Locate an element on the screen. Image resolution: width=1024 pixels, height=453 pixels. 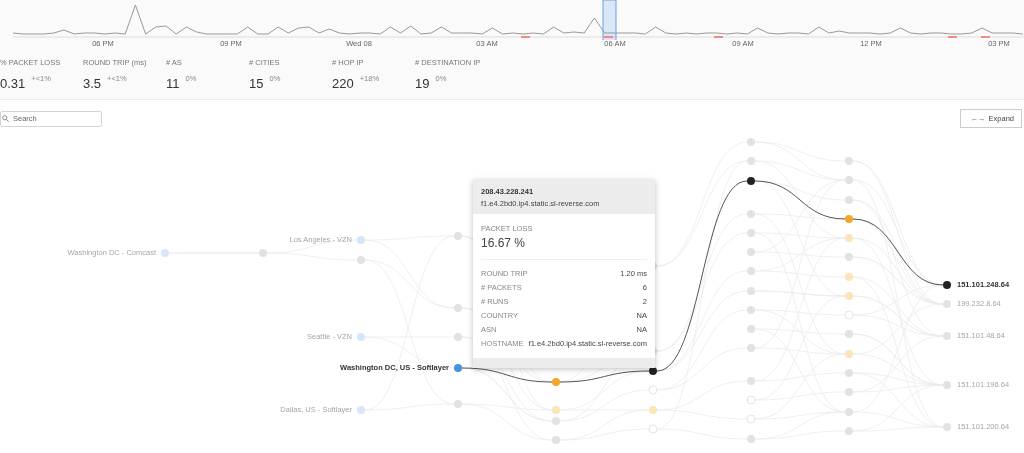
stat-value: 19 is located at coordinates (422, 83).